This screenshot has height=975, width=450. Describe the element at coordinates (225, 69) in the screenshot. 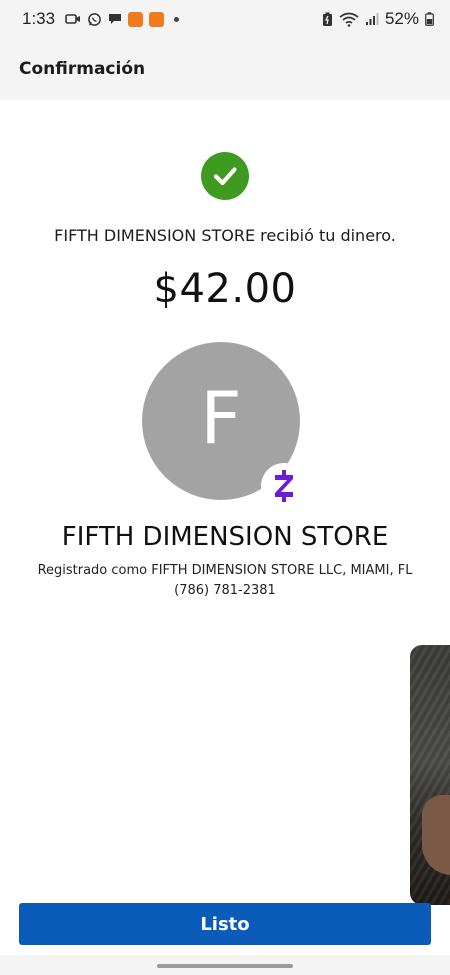

I see `app-header: Confirmación` at that location.